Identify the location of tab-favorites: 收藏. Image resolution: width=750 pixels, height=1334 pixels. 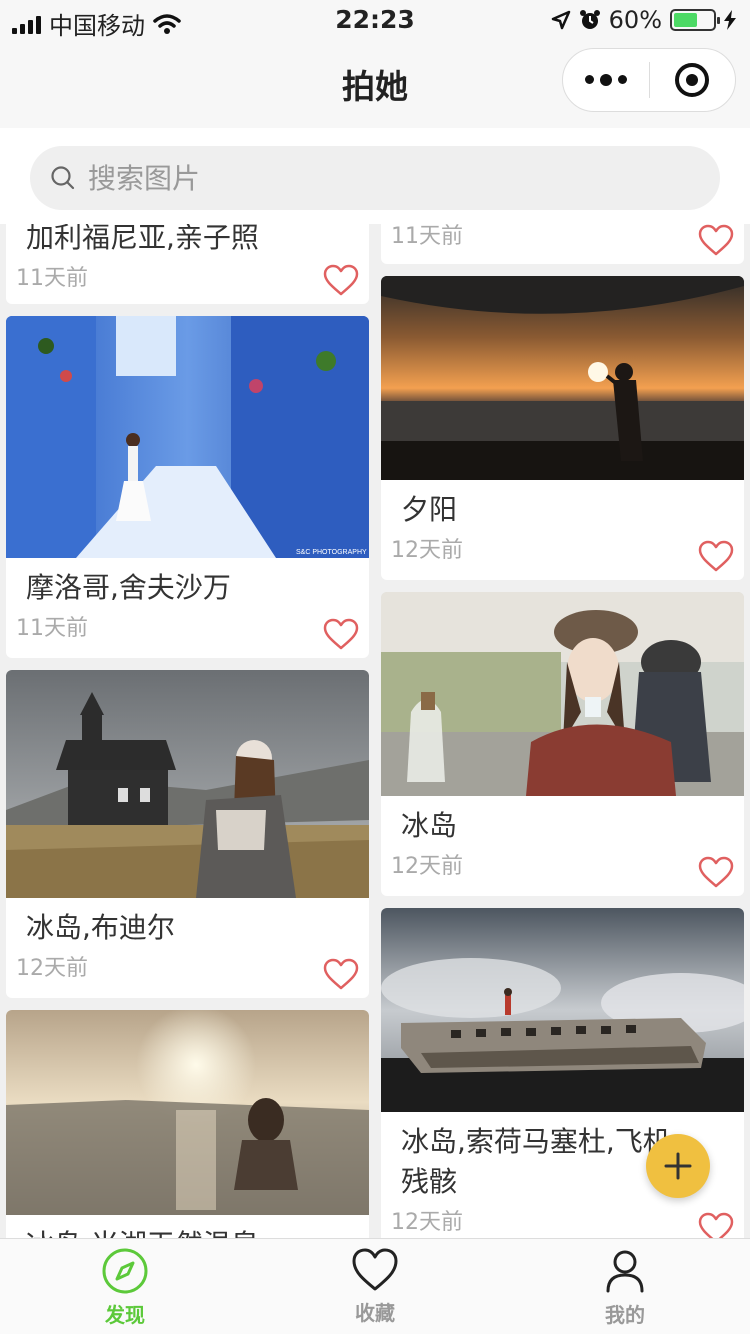
(375, 1286).